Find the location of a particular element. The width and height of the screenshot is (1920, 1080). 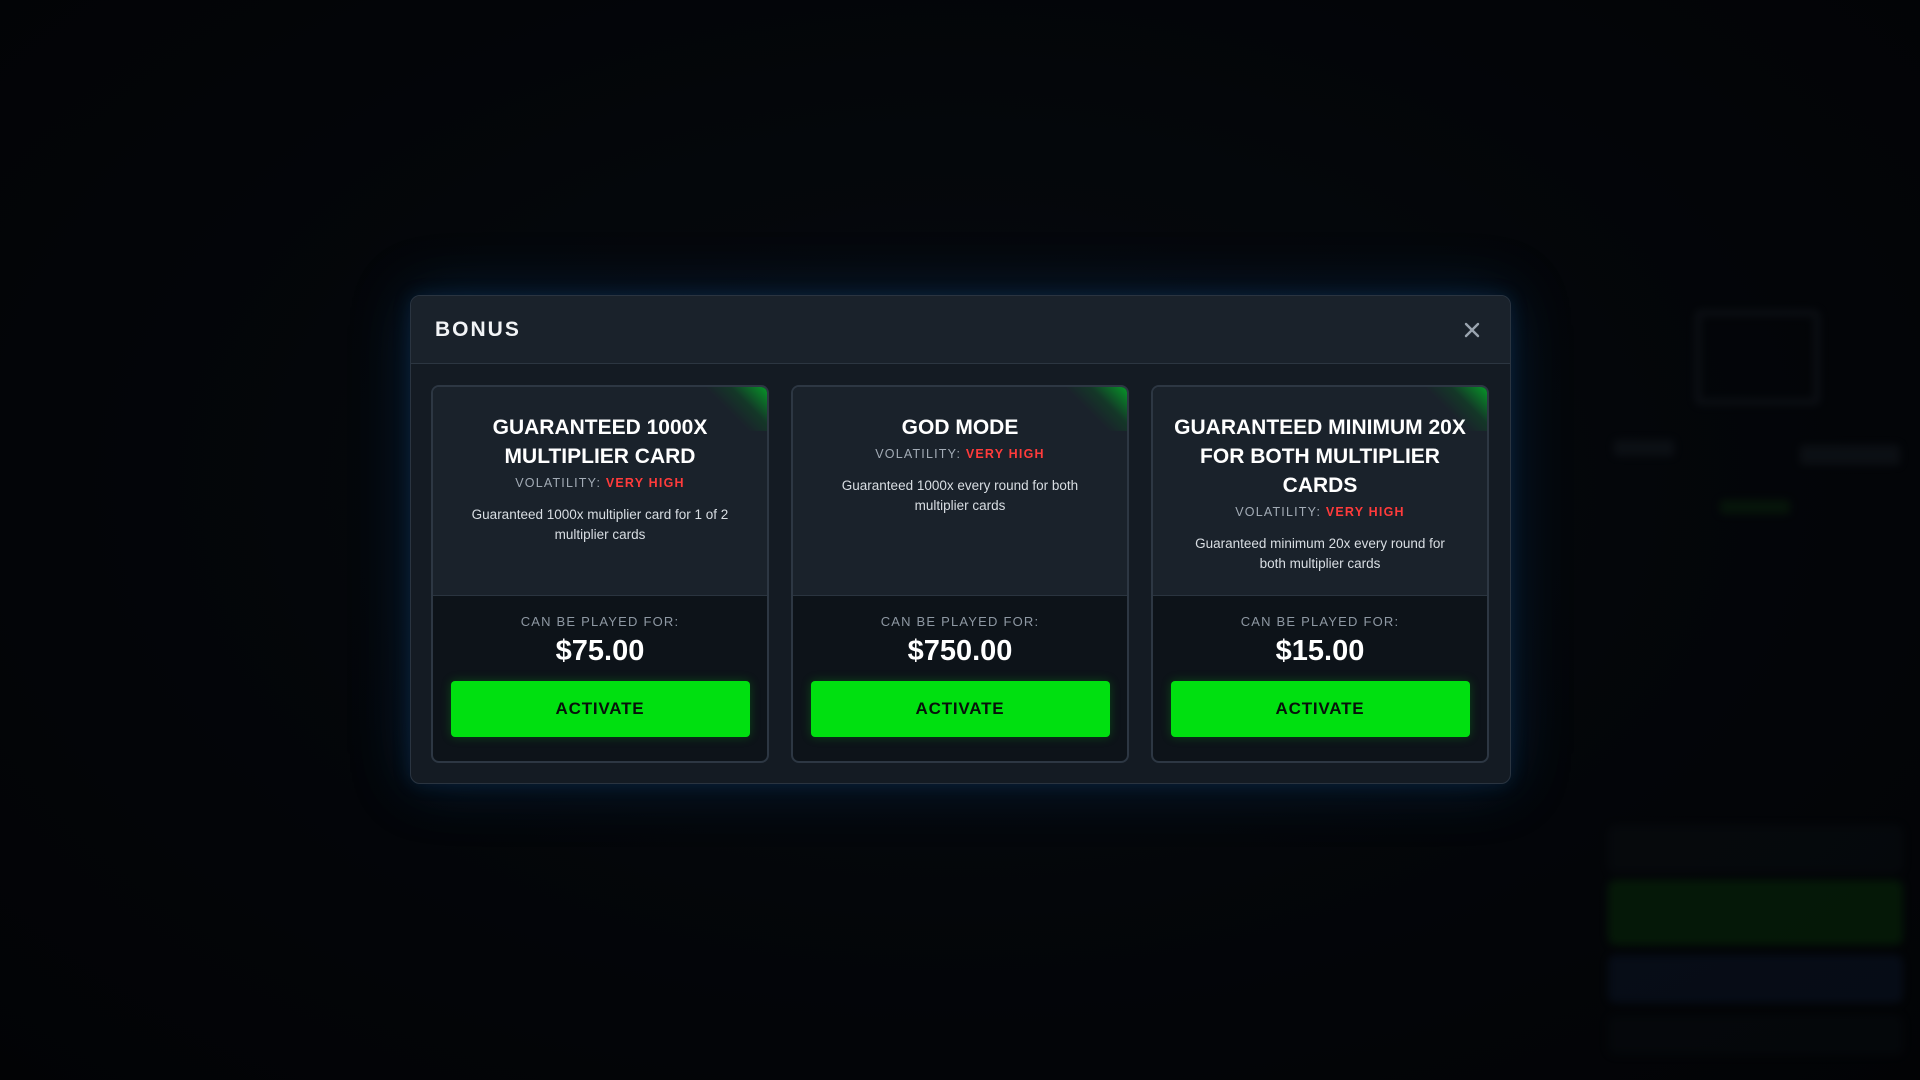

modal-header: BONUS is located at coordinates (960, 330).